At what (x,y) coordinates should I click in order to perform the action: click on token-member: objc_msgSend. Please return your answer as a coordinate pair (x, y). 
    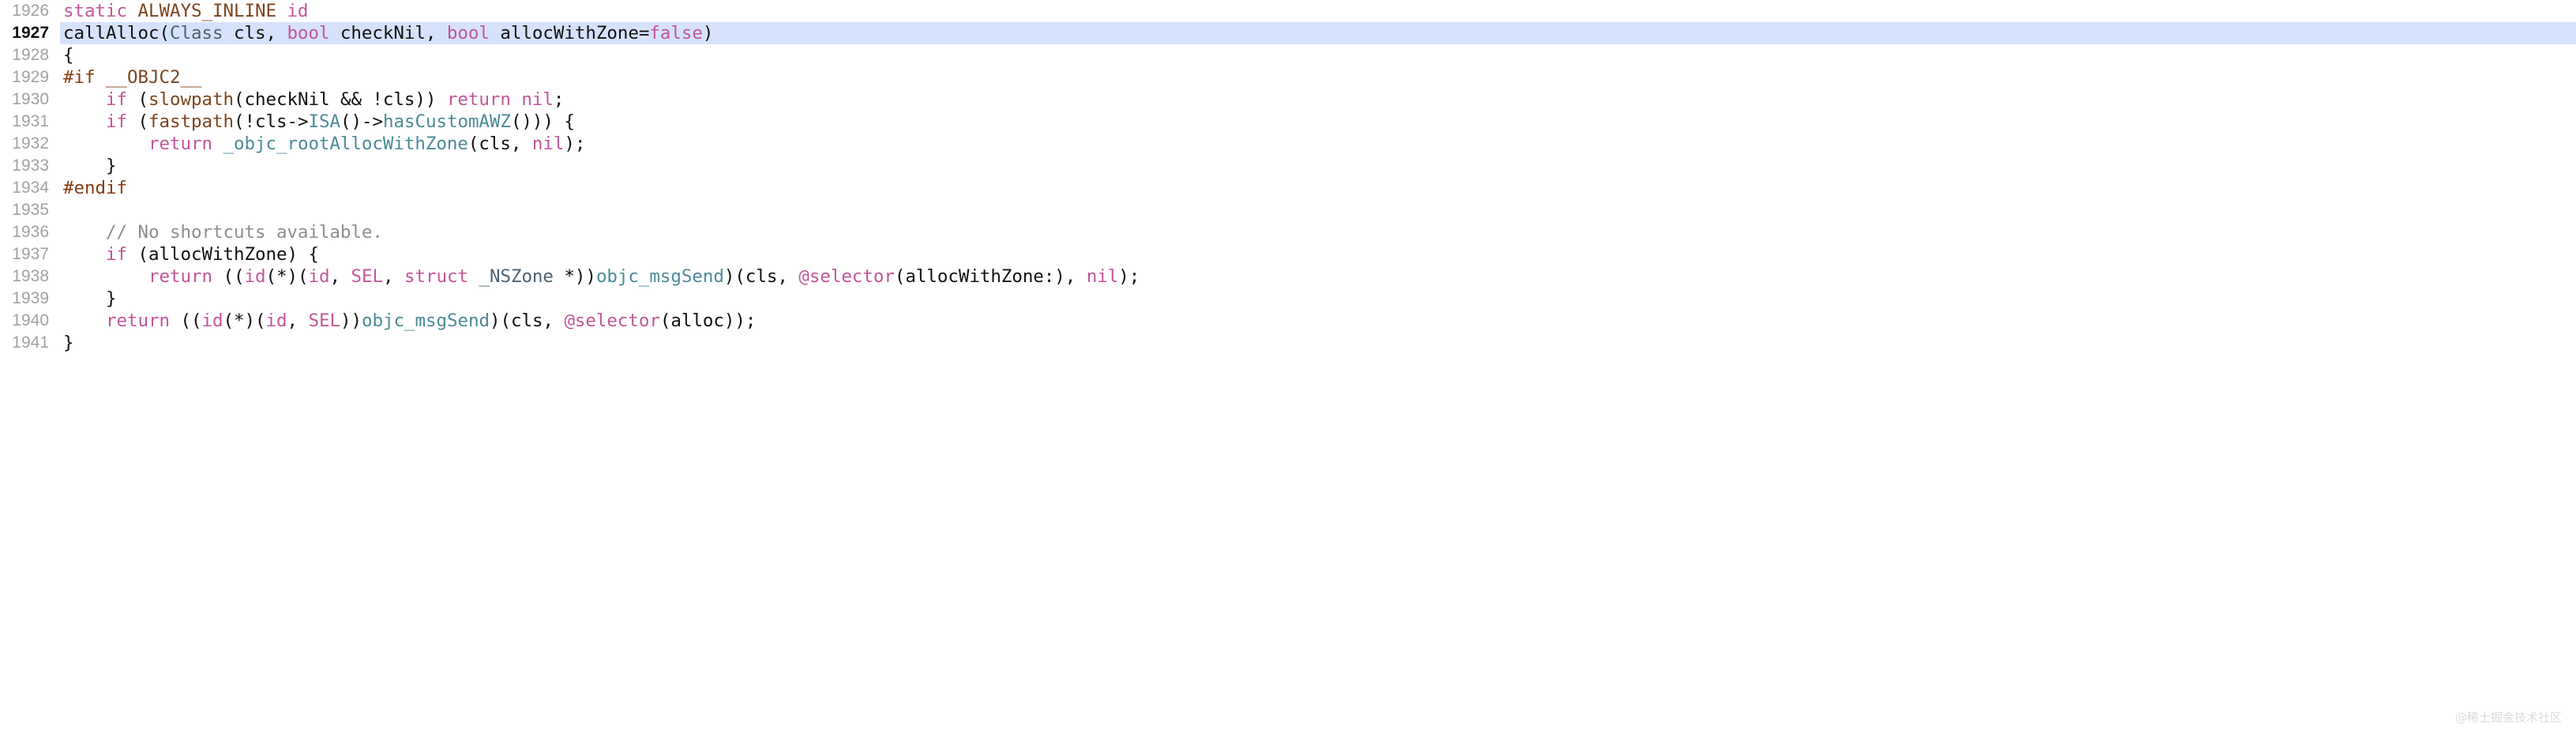
    Looking at the image, I should click on (425, 321).